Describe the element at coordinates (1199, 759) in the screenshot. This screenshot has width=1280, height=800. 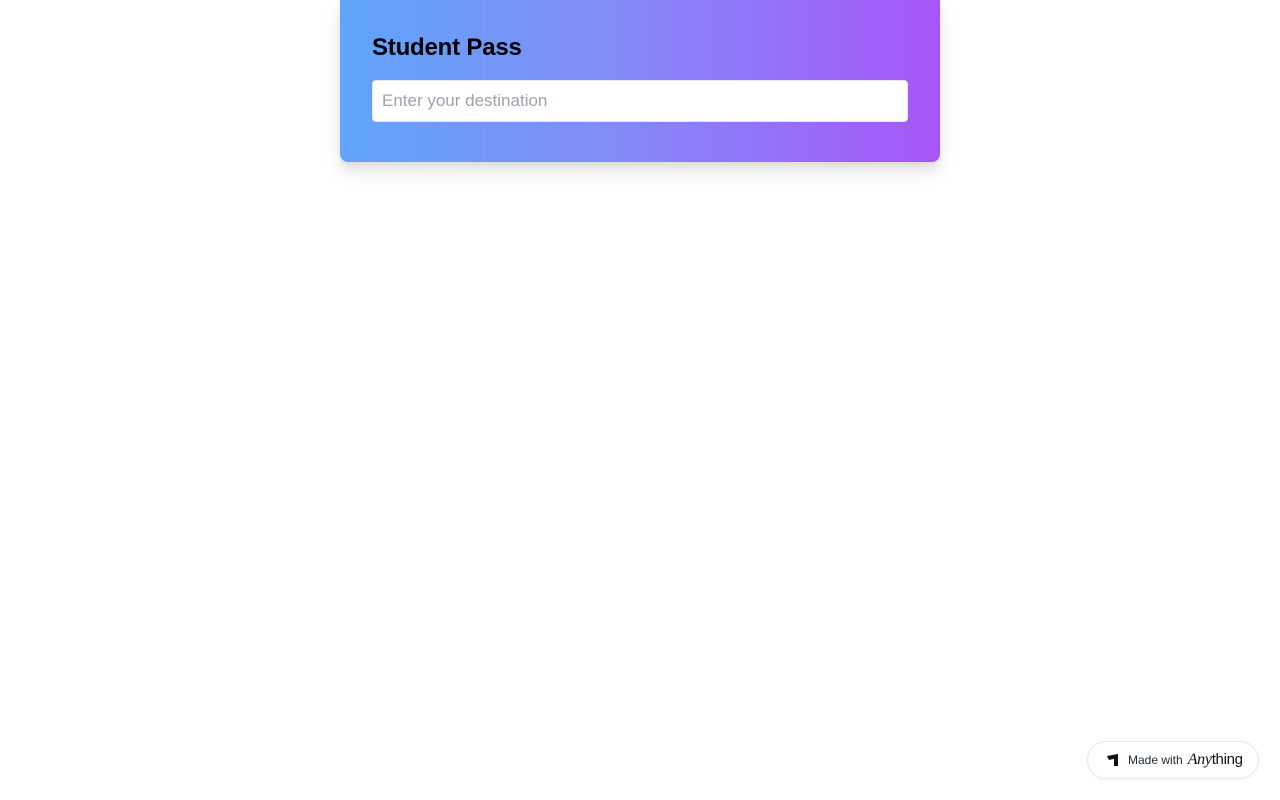
I see `brand-part-any: Any` at that location.